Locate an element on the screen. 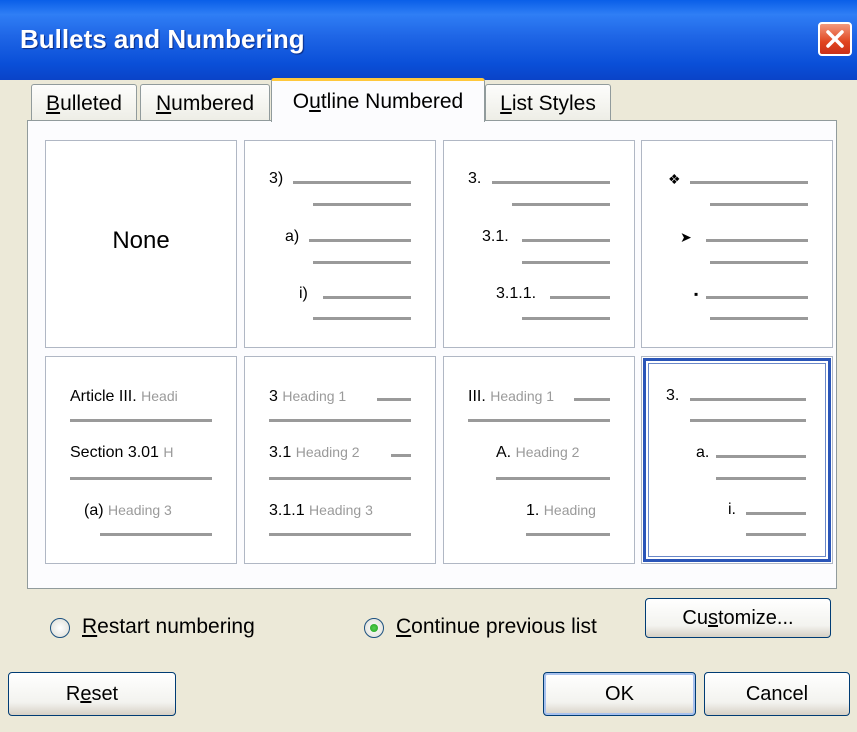 This screenshot has width=857, height=732. level-3-label: i) is located at coordinates (303, 293).